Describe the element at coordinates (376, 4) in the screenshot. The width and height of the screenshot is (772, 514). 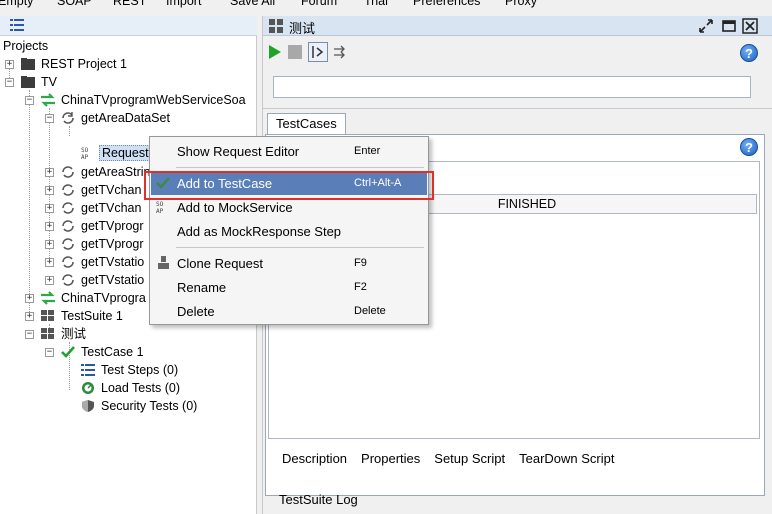
I see `menu-item-trial: Trial` at that location.